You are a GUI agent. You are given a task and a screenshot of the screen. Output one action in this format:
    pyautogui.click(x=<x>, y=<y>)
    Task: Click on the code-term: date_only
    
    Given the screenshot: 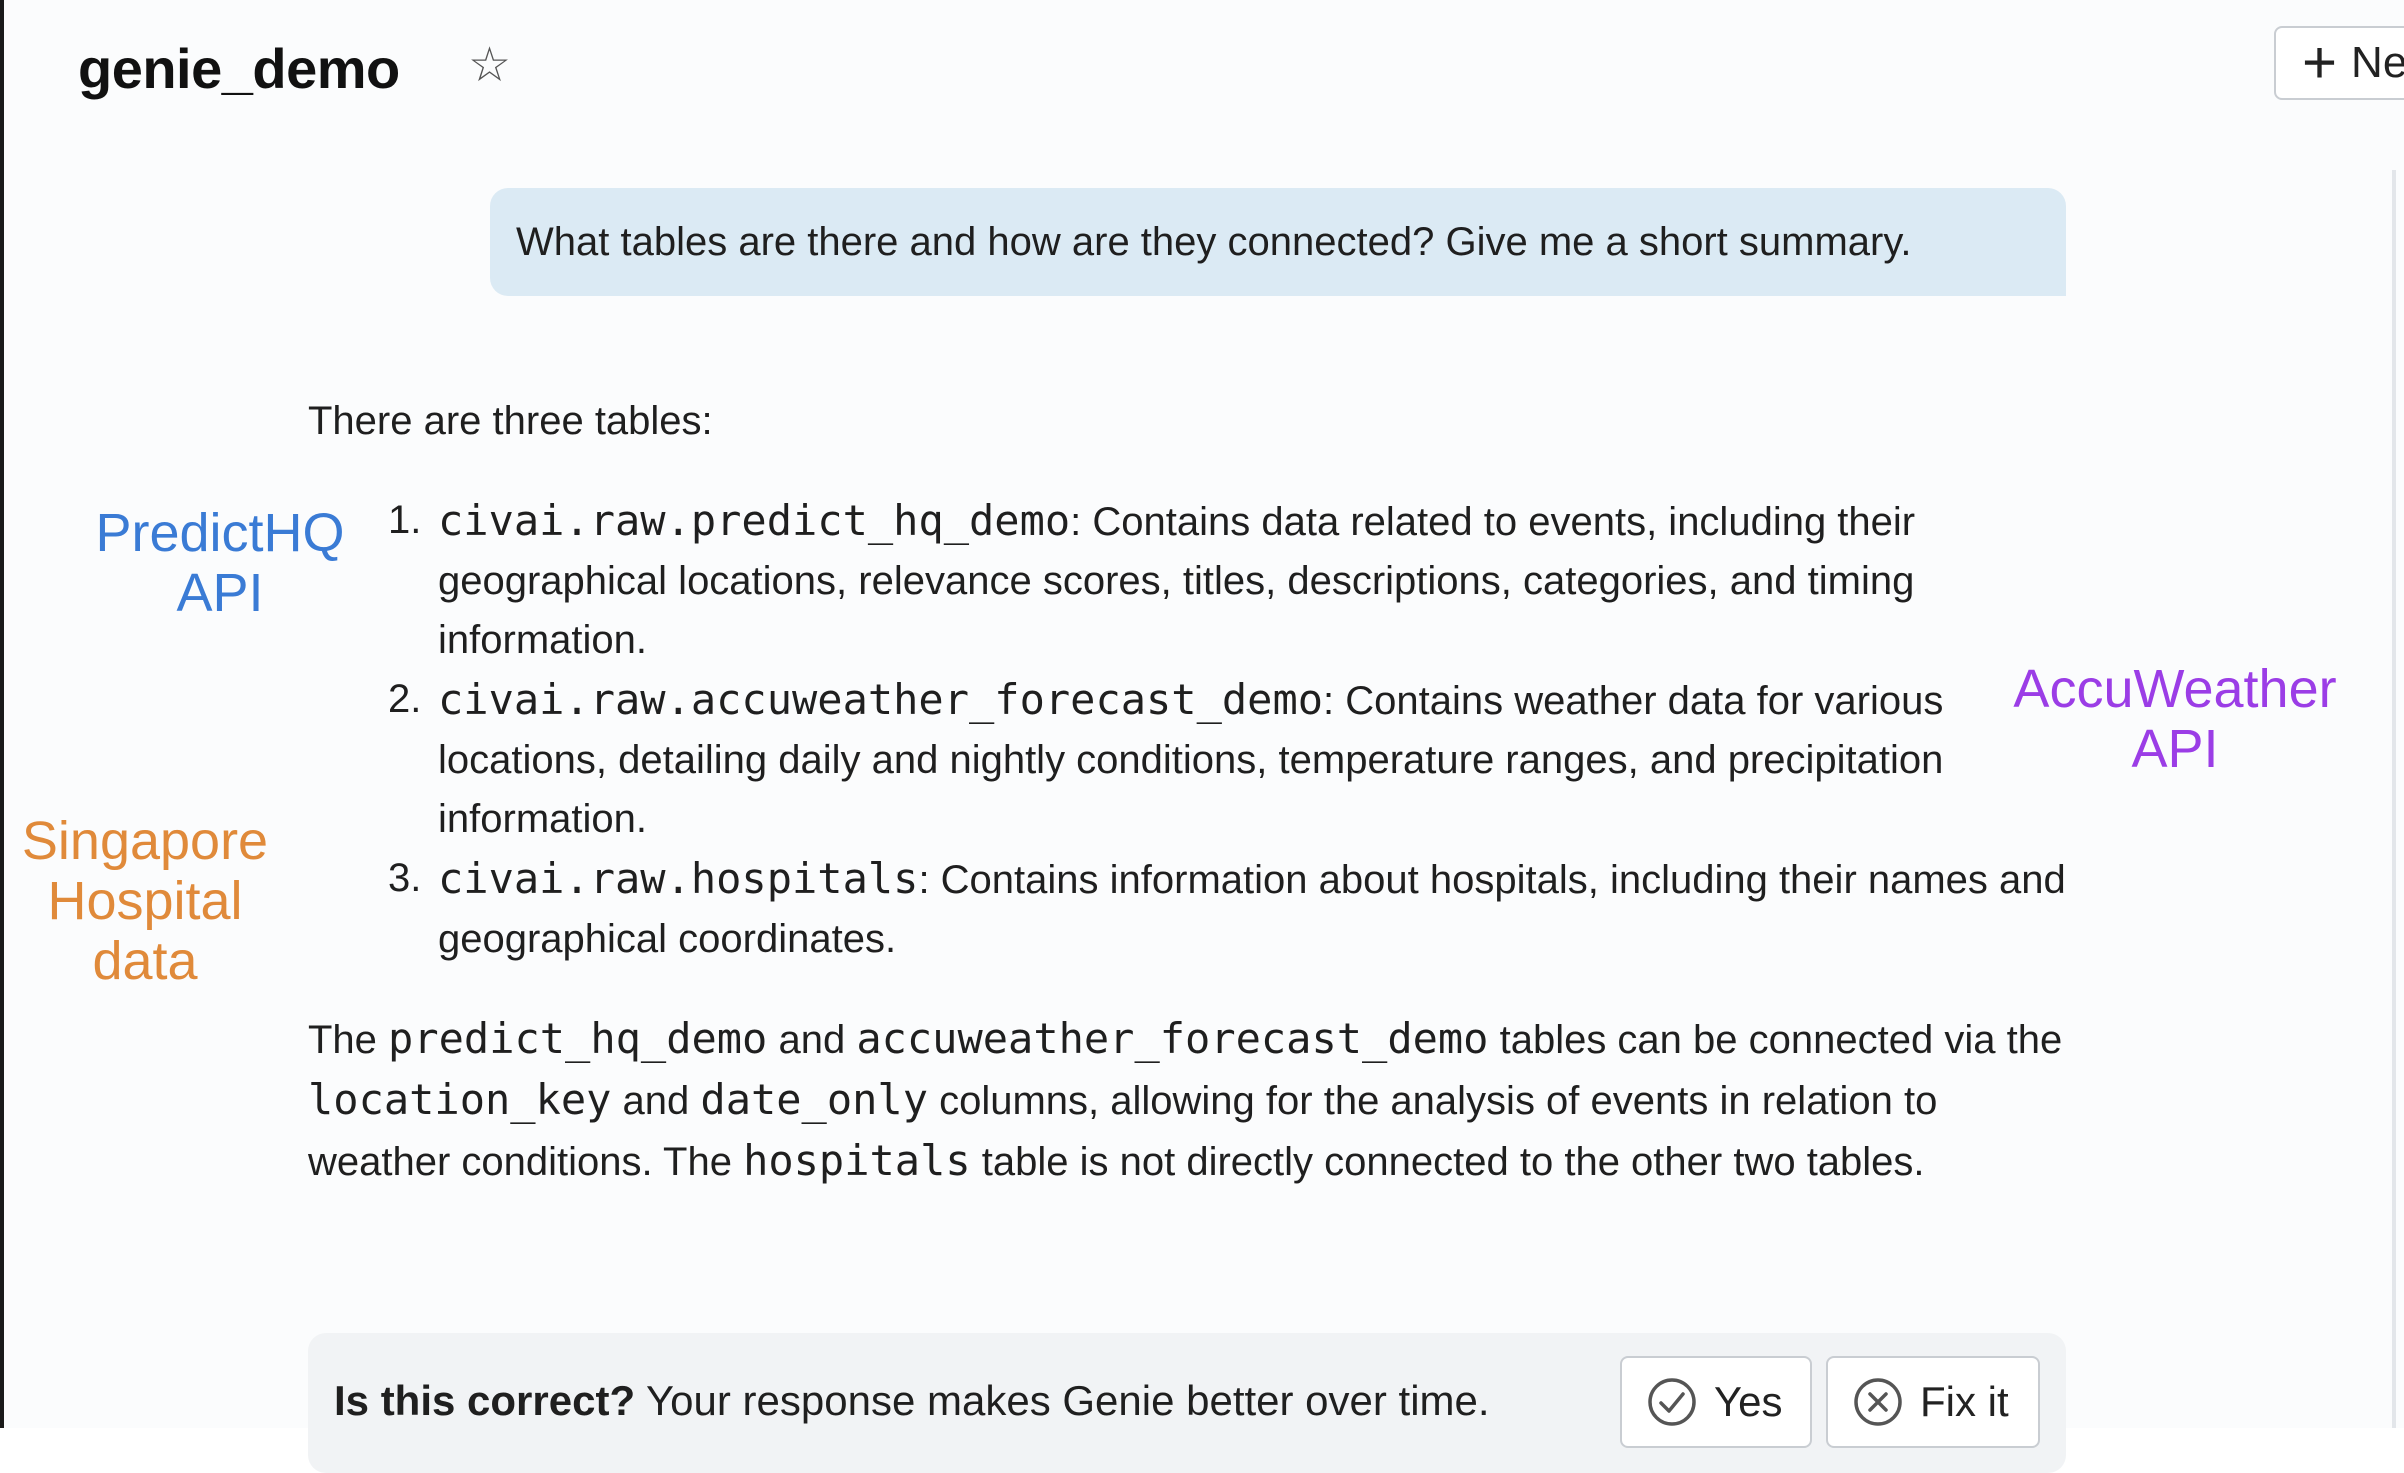 What is the action you would take?
    pyautogui.click(x=814, y=1099)
    